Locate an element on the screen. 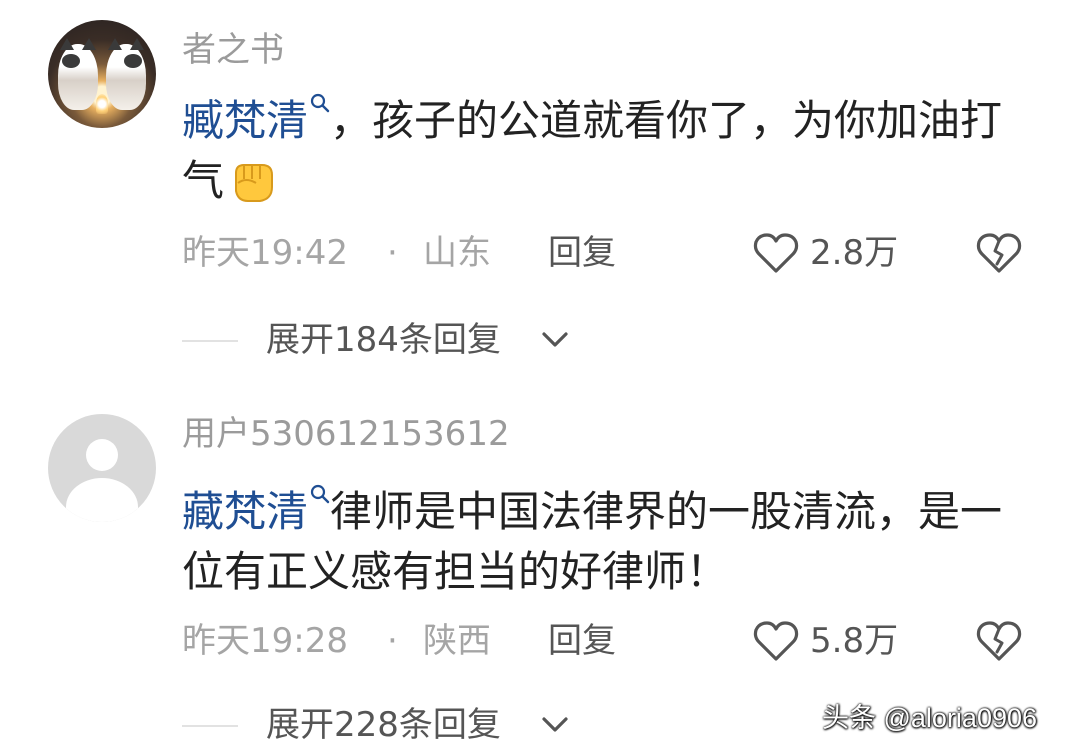  expand-replies-button: 展开228条回复 is located at coordinates (432, 725).